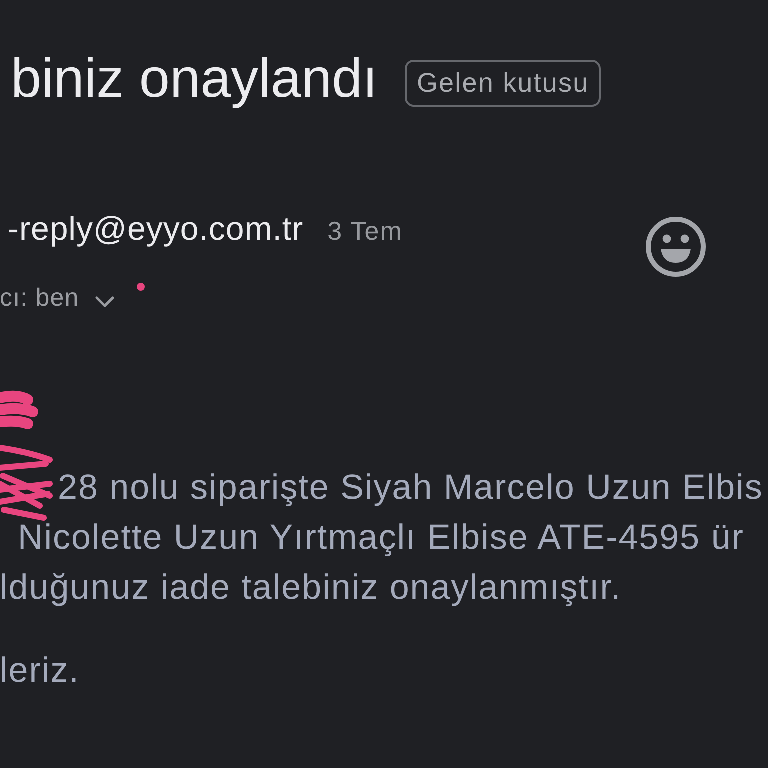 This screenshot has height=768, width=768. What do you see at coordinates (40, 671) in the screenshot?
I see `body-text-line: leriz.` at bounding box center [40, 671].